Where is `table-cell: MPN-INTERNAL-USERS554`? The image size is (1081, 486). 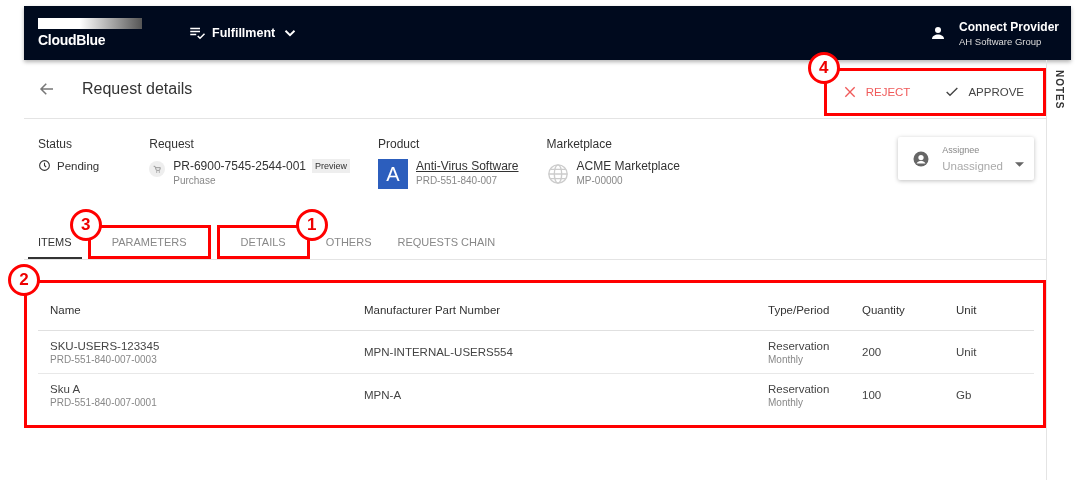
table-cell: MPN-INTERNAL-USERS554 is located at coordinates (554, 352).